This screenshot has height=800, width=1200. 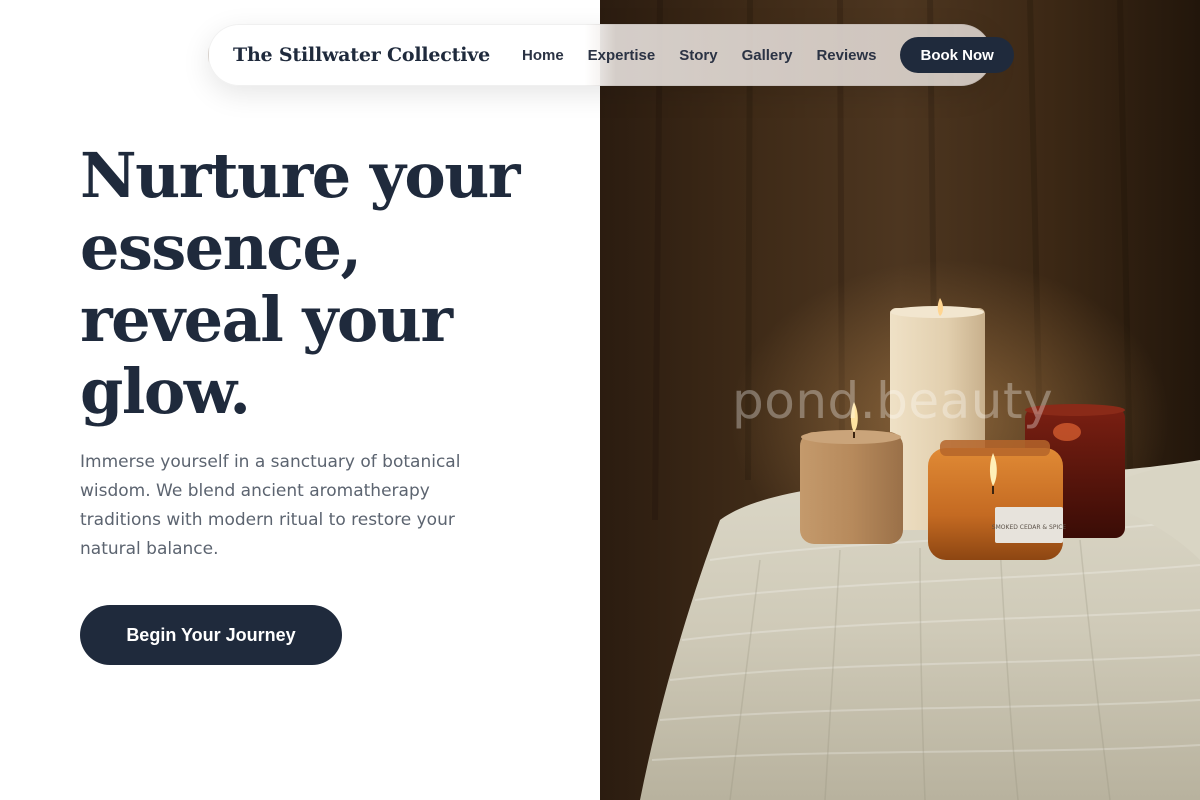 What do you see at coordinates (211, 635) in the screenshot?
I see `begin-journey-button: Begin Your Journey` at bounding box center [211, 635].